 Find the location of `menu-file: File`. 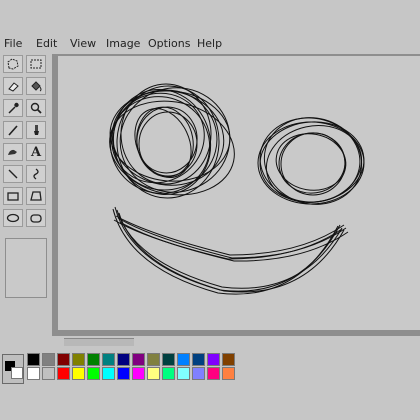

menu-file: File is located at coordinates (13, 43).